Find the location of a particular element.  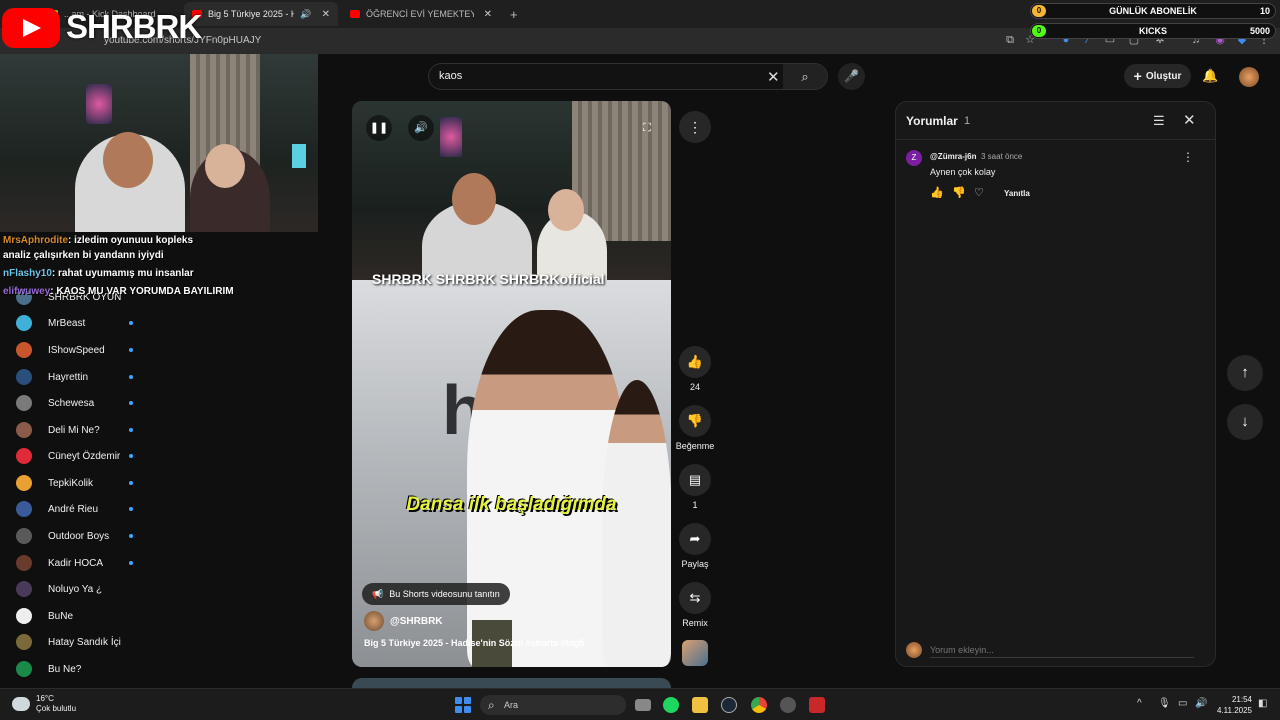

heart-icon: ♡ is located at coordinates (979, 192).